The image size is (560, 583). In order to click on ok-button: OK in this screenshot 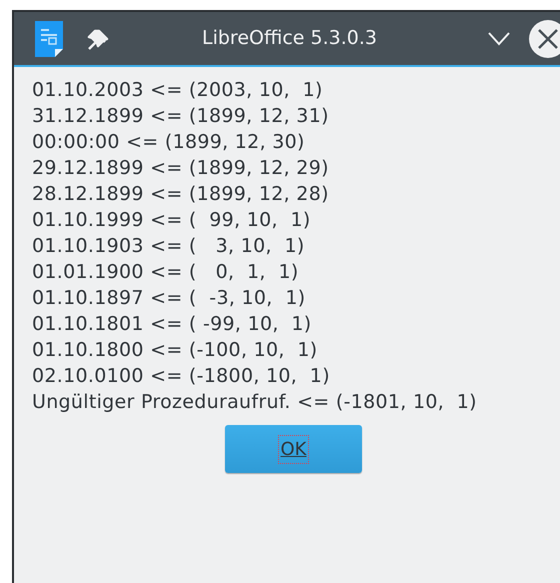, I will do `click(293, 449)`.